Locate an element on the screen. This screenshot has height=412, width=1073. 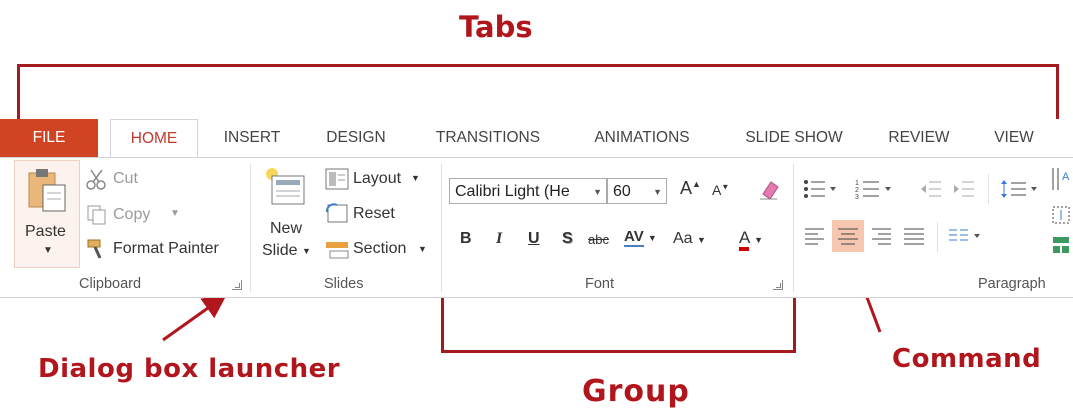
new-slide-label-line1: New is located at coordinates (286, 228).